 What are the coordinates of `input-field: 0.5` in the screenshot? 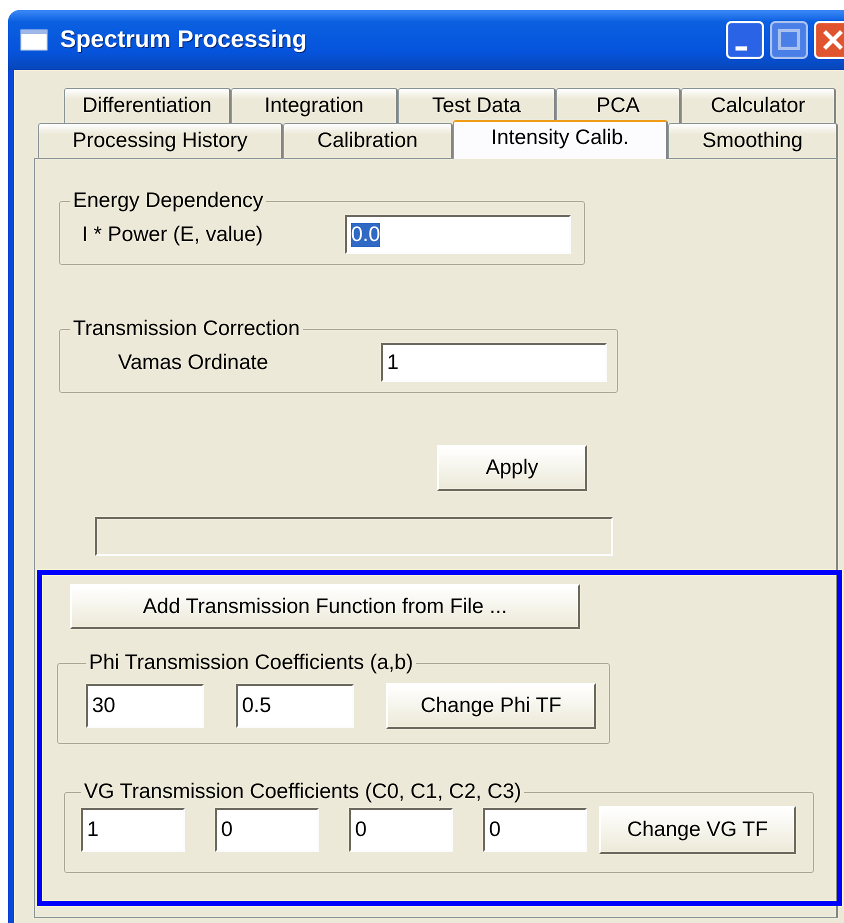 It's located at (295, 706).